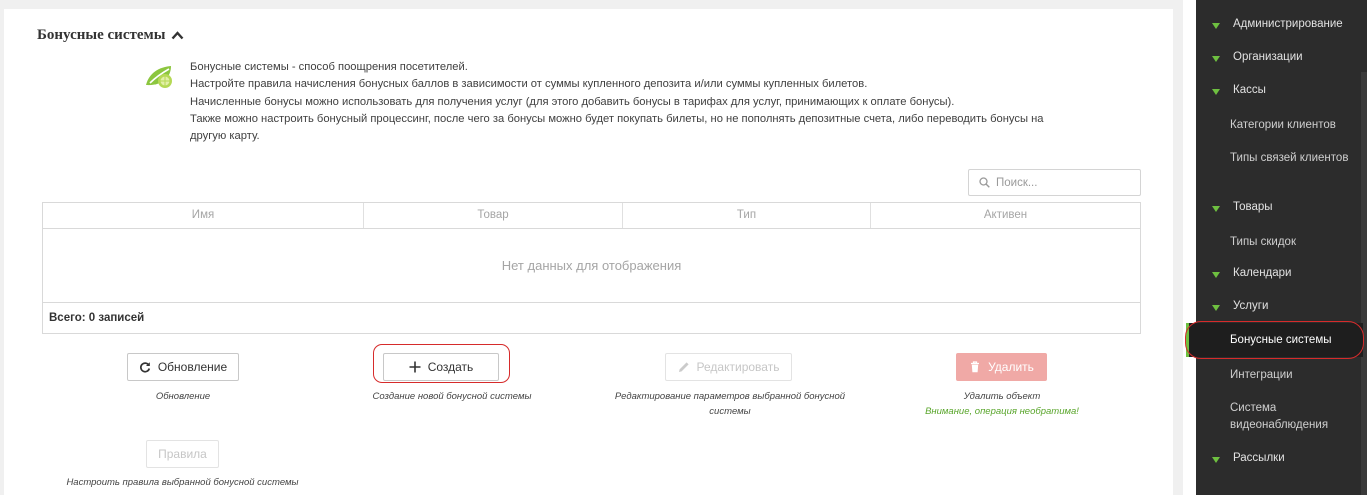 Image resolution: width=1367 pixels, height=495 pixels. I want to click on sidebar-item-label: Организации, so click(1268, 57).